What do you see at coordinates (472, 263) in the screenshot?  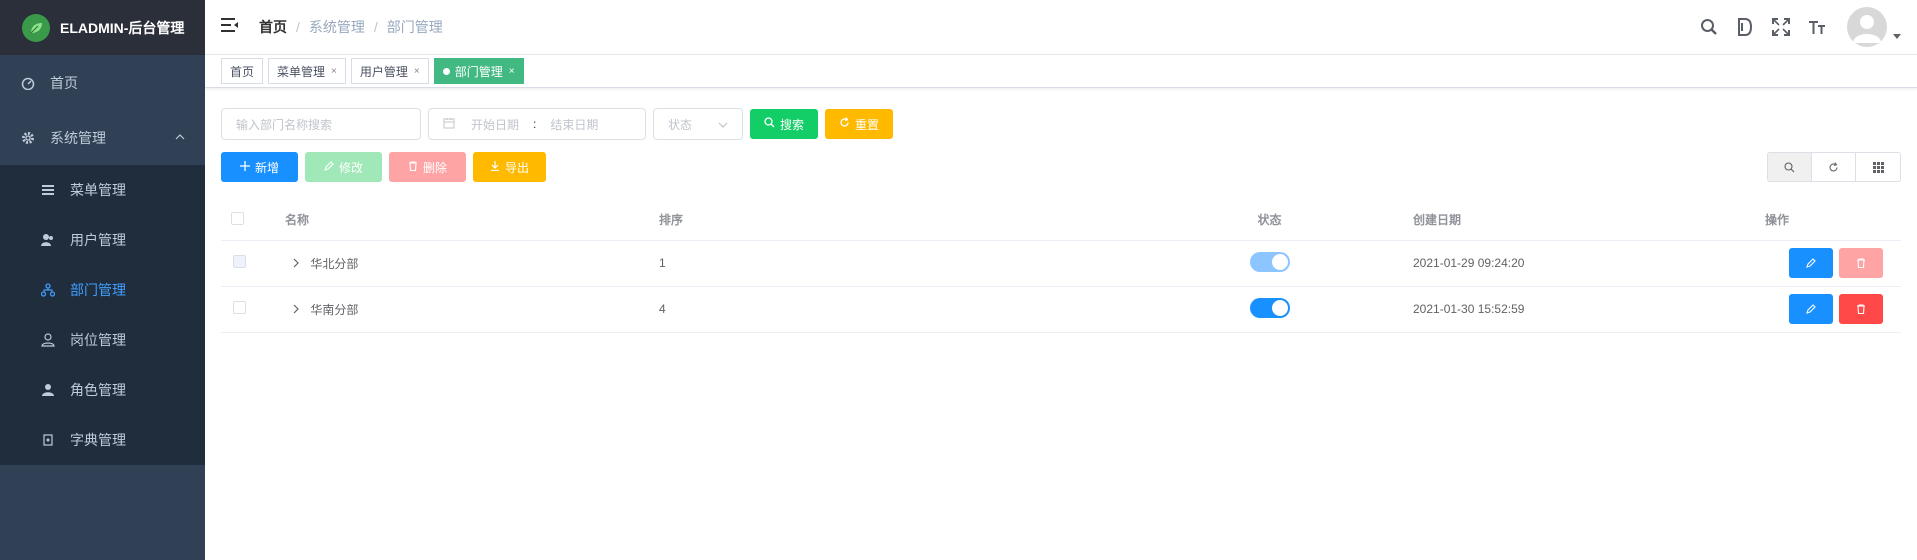 I see `name-cell: 华北分部` at bounding box center [472, 263].